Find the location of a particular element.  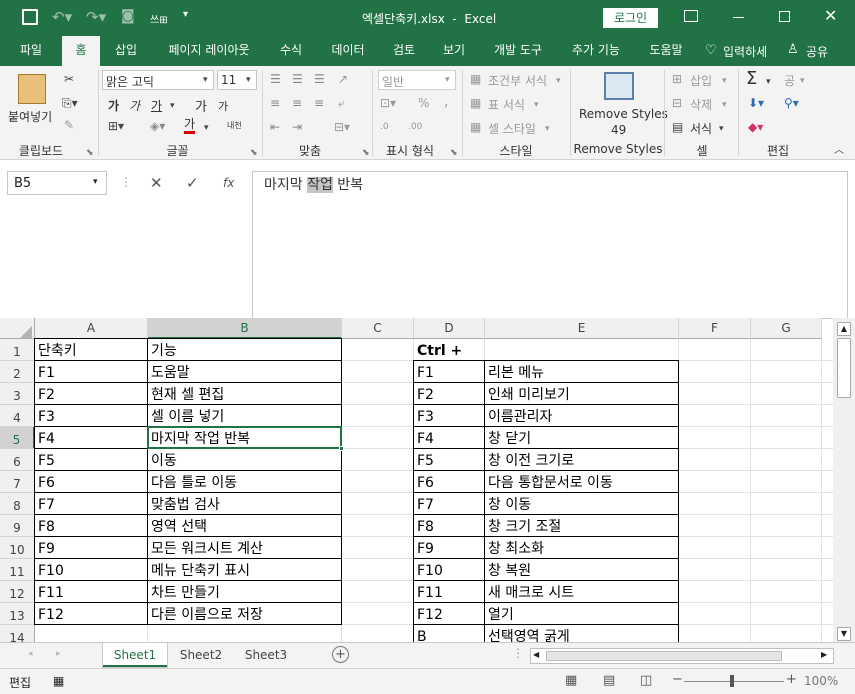

cell-e13: 열기 is located at coordinates (499, 615).